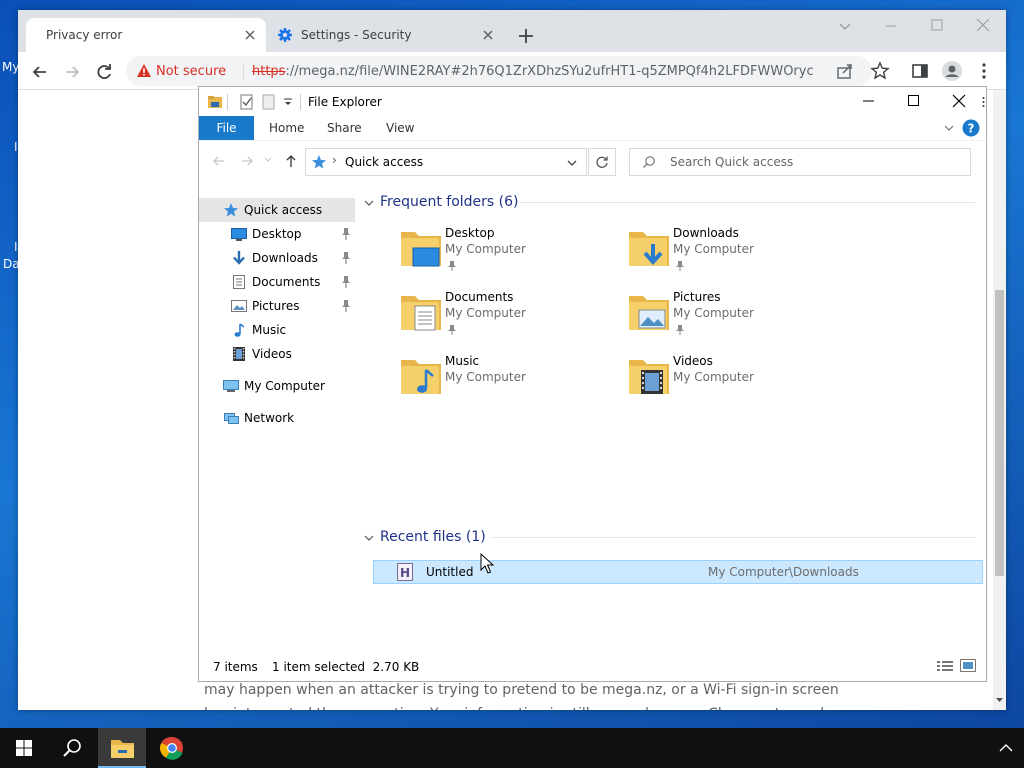 Image resolution: width=1024 pixels, height=768 pixels. Describe the element at coordinates (239, 306) in the screenshot. I see `pictures-icon` at that location.